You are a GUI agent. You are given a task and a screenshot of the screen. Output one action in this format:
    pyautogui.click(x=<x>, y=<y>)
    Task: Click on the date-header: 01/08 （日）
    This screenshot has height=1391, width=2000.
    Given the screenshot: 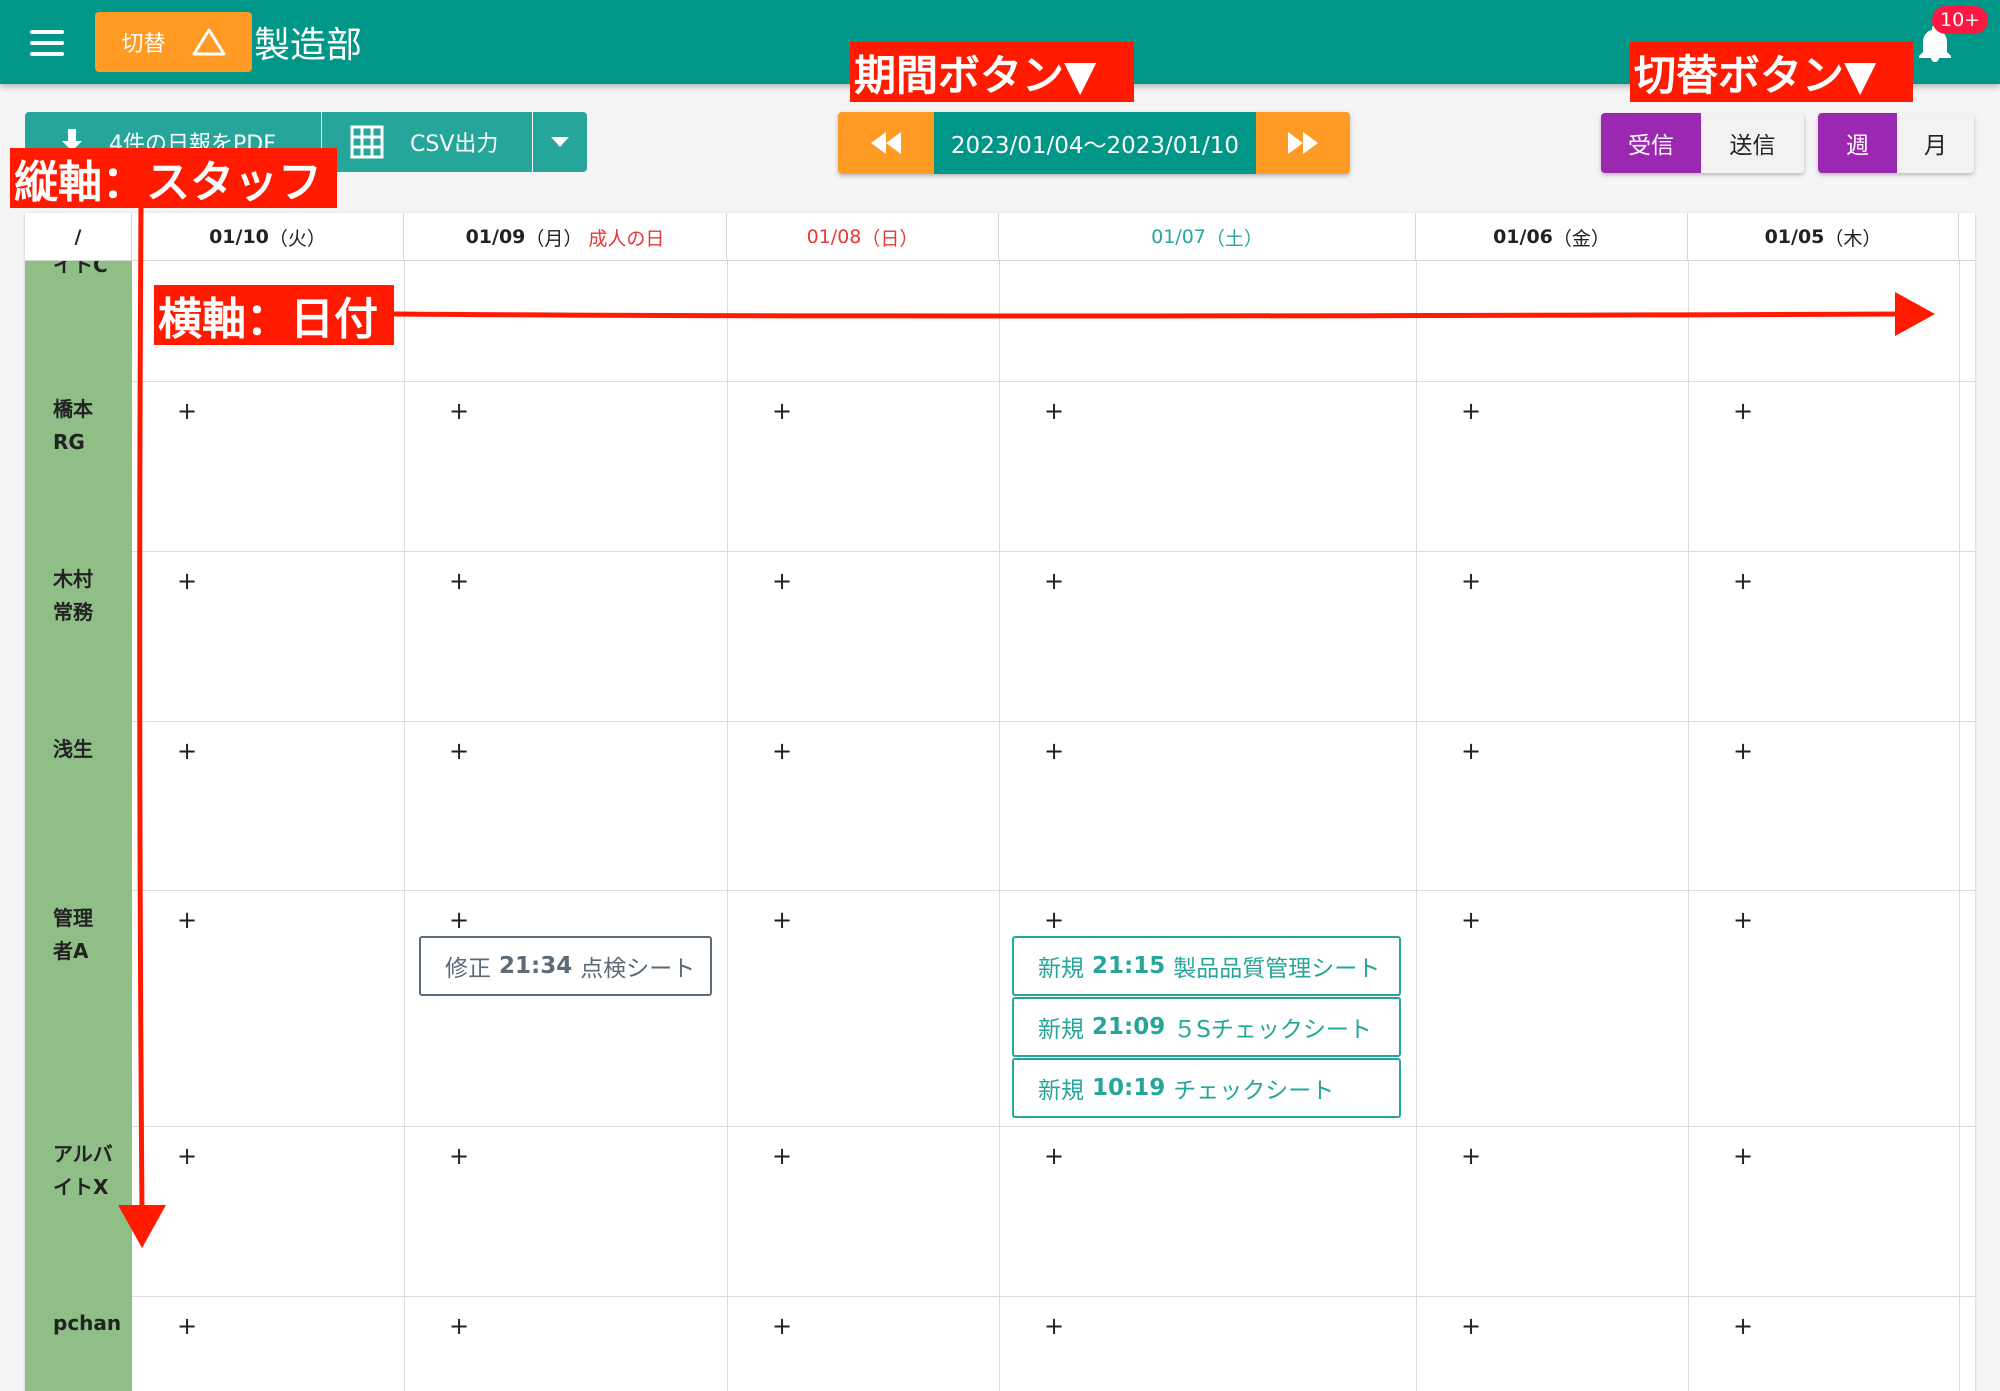 What is the action you would take?
    pyautogui.click(x=863, y=237)
    